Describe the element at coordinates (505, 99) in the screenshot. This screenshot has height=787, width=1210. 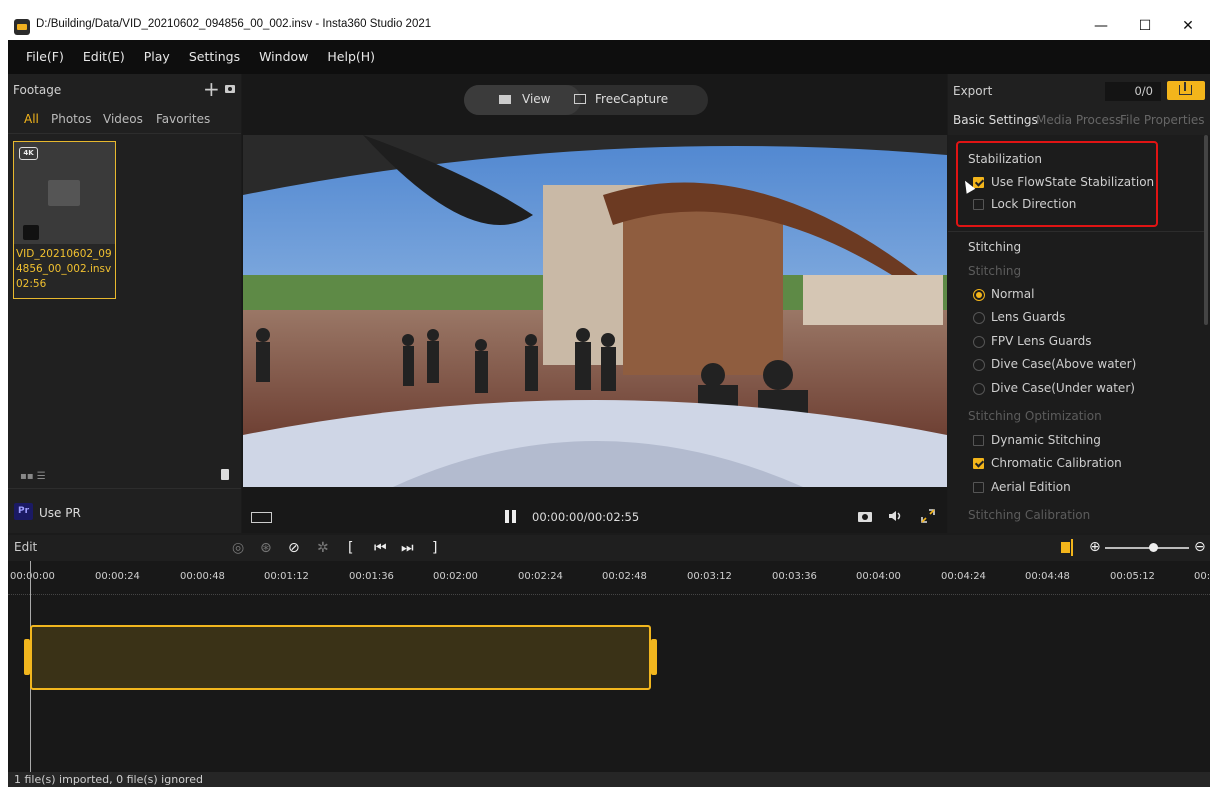
I see `view-icon` at that location.